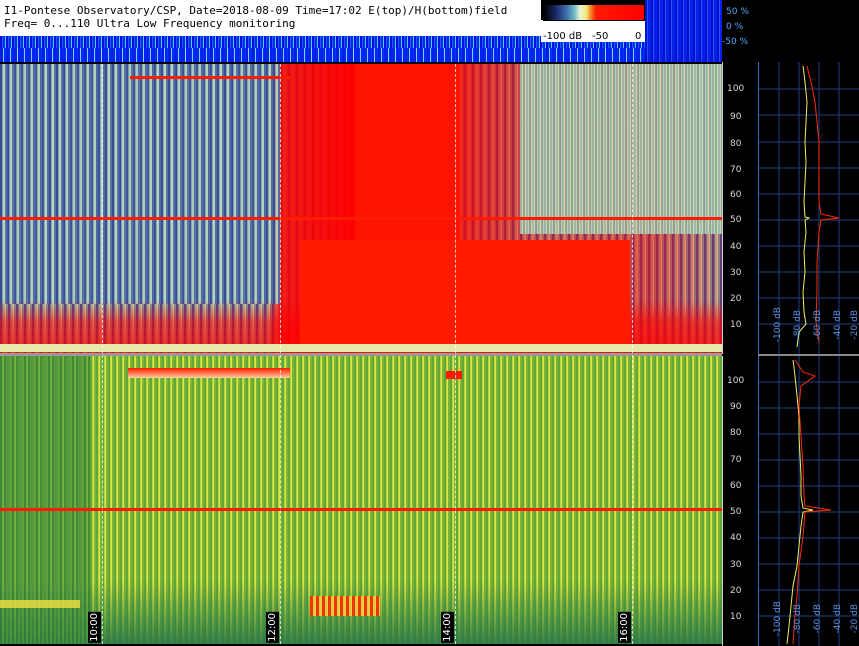 The width and height of the screenshot is (859, 646). I want to click on e-field-50hz-line, so click(361, 218).